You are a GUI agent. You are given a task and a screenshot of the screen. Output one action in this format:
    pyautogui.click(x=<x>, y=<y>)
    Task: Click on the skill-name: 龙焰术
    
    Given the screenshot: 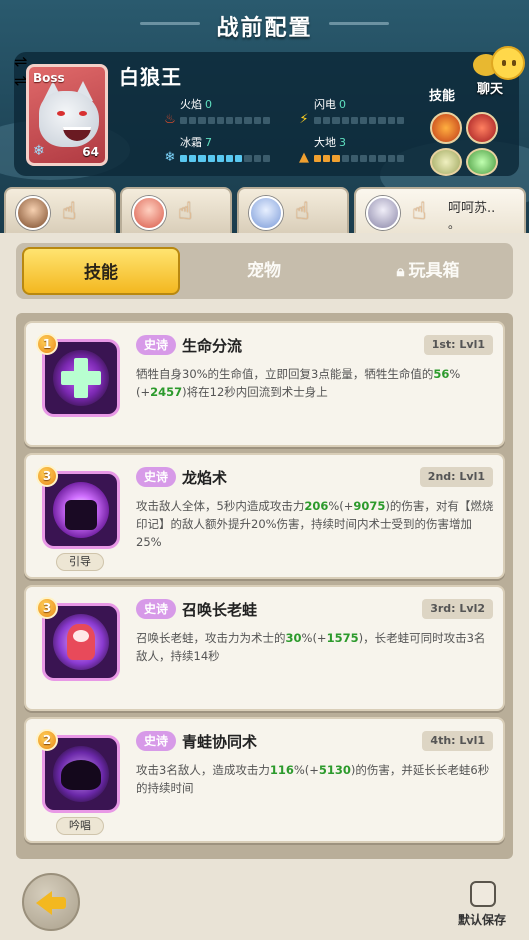 What is the action you would take?
    pyautogui.click(x=205, y=478)
    